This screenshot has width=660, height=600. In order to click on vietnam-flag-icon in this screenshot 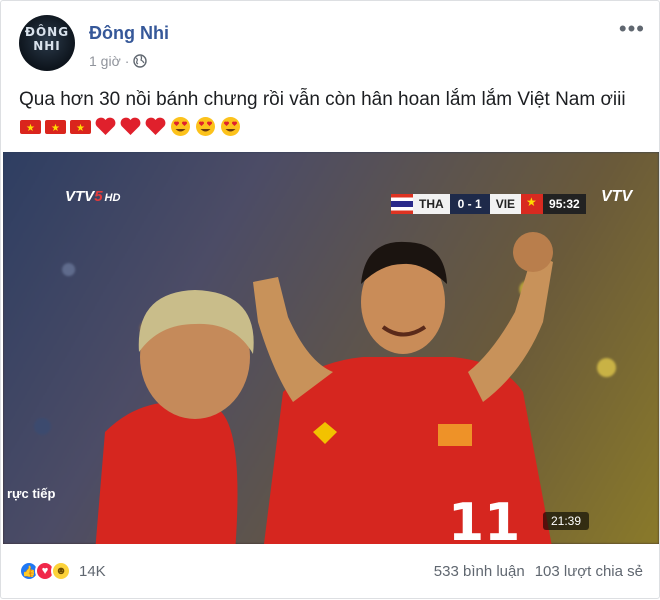, I will do `click(532, 204)`.